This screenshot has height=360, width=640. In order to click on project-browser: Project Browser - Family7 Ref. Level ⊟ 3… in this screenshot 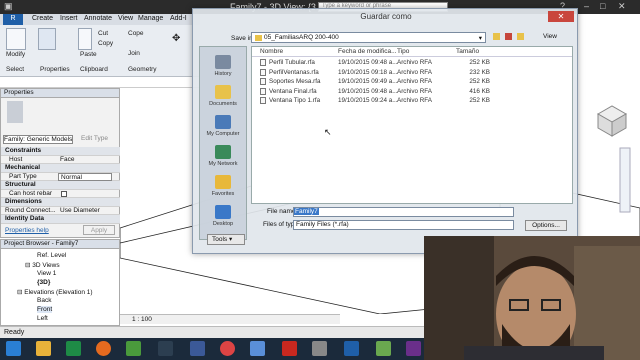, I will do `click(60, 282)`.